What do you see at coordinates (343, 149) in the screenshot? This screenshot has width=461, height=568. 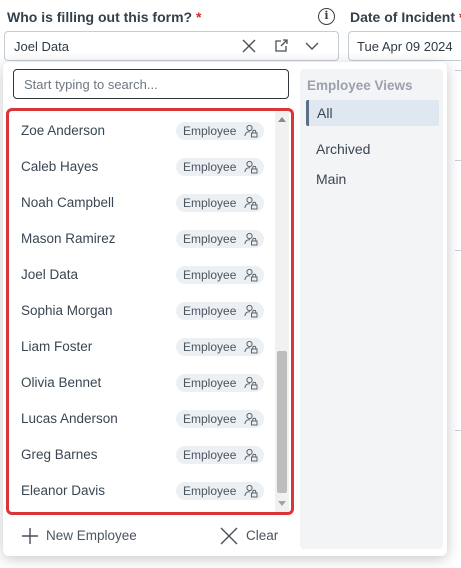 I see `view-item-label: Archived` at bounding box center [343, 149].